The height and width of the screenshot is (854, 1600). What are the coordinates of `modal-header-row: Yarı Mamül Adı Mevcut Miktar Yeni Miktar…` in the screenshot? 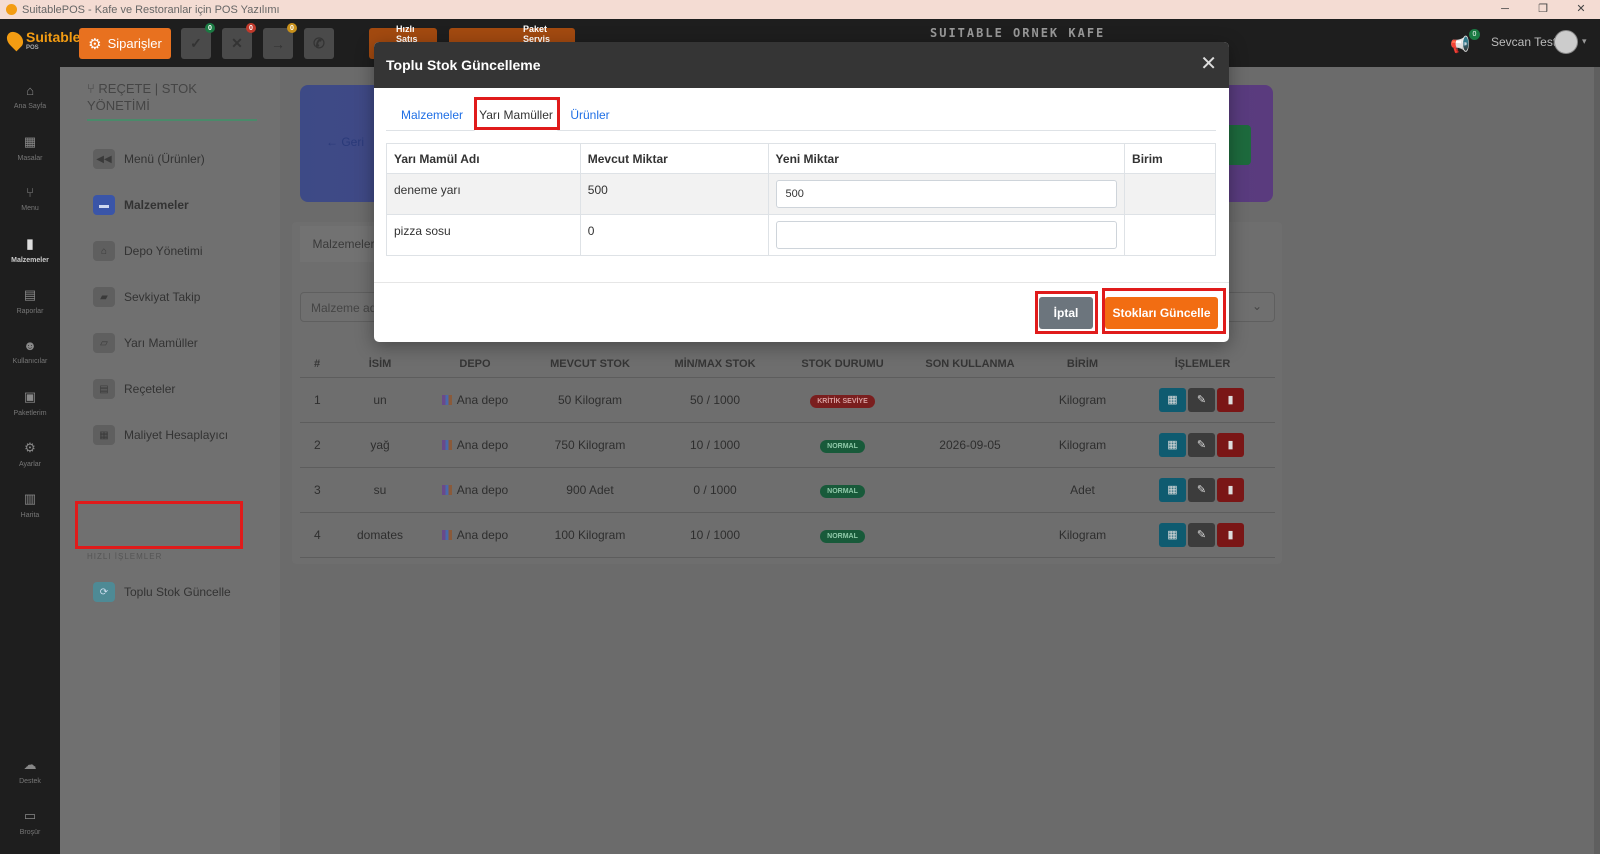 It's located at (801, 158).